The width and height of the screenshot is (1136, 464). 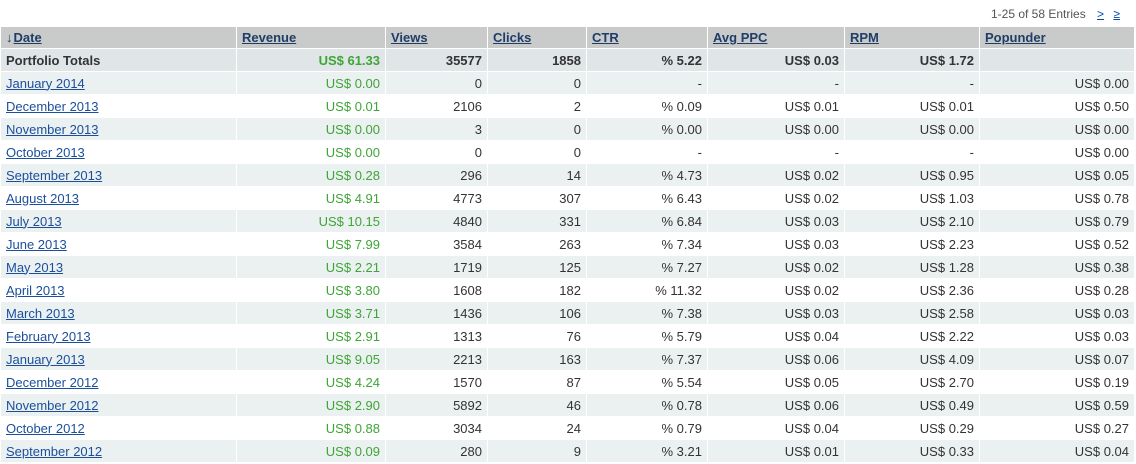 I want to click on popunder-cell: US$ 0.07, so click(x=1057, y=359).